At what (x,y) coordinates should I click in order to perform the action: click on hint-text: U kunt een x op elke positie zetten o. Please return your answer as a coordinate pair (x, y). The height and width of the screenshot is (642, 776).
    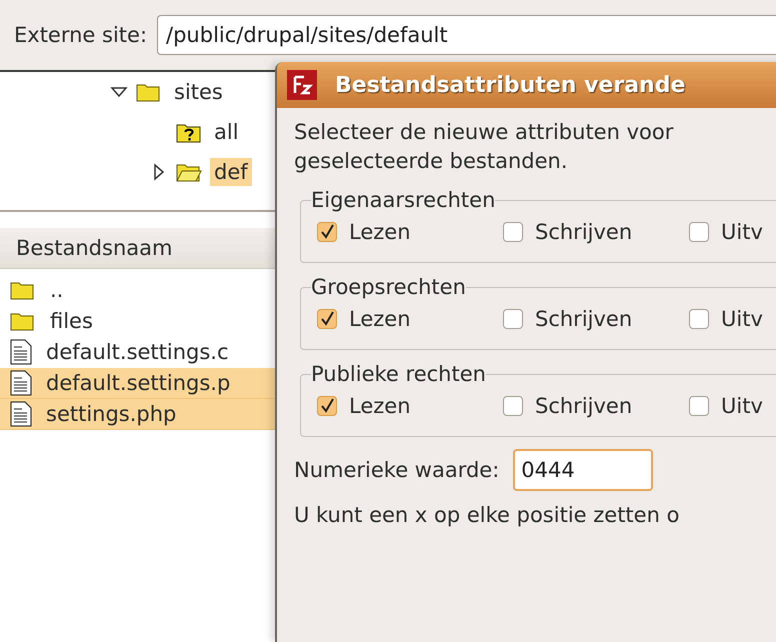
    Looking at the image, I should click on (487, 515).